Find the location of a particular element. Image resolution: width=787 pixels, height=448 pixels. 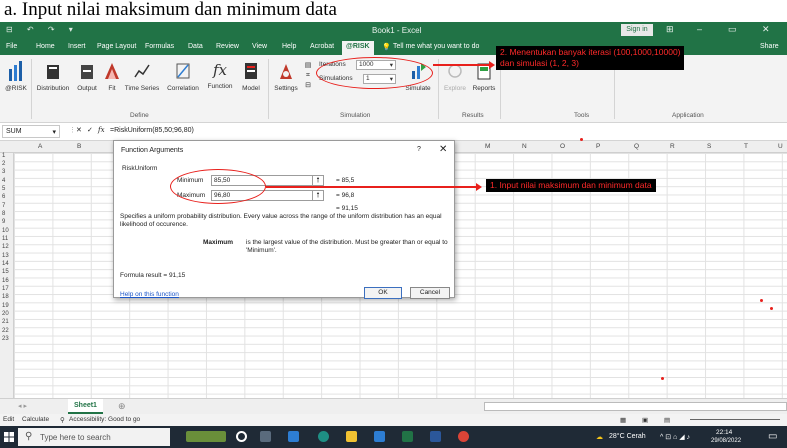

row-number: 1 is located at coordinates (3, 156).